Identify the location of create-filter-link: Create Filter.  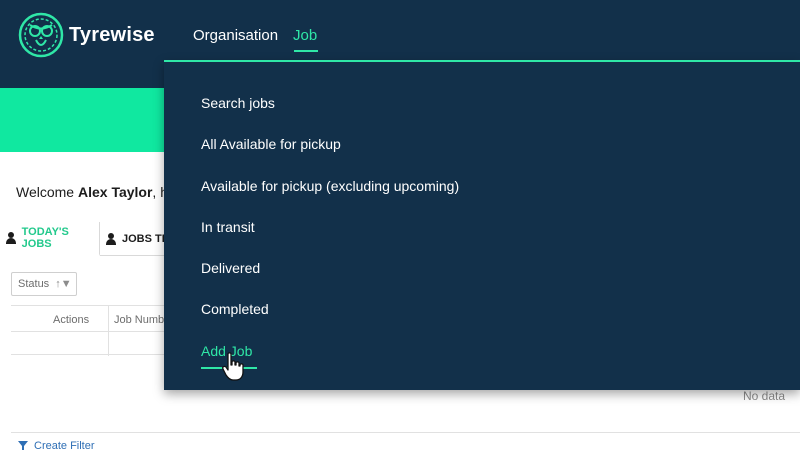
(56, 445).